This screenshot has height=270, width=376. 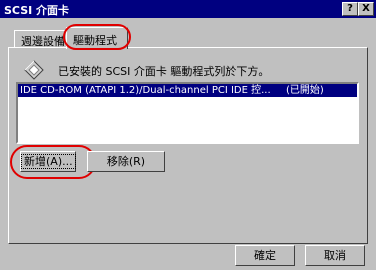 I want to click on tab-highlight-annotation, so click(x=97, y=37).